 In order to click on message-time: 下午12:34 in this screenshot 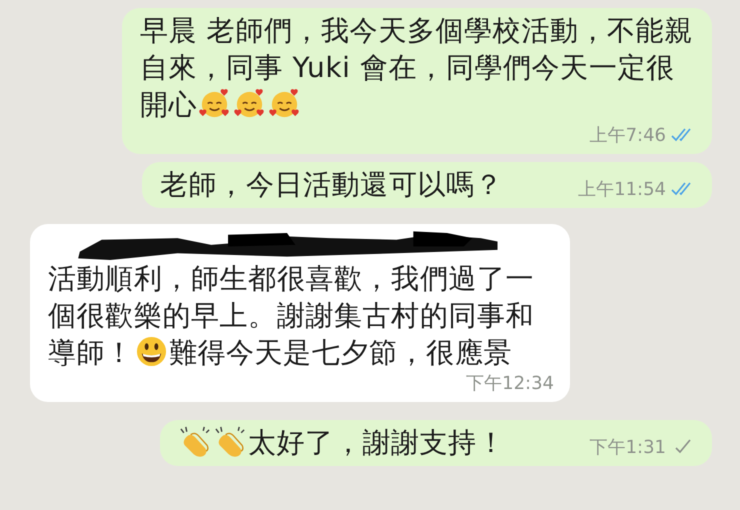, I will do `click(510, 383)`.